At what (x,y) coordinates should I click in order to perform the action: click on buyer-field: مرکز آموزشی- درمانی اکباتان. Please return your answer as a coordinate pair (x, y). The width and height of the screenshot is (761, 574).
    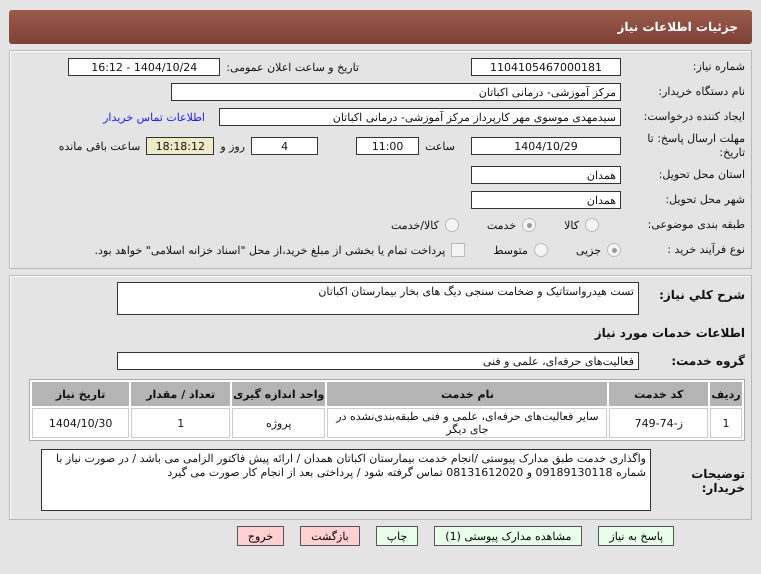
    Looking at the image, I should click on (396, 92).